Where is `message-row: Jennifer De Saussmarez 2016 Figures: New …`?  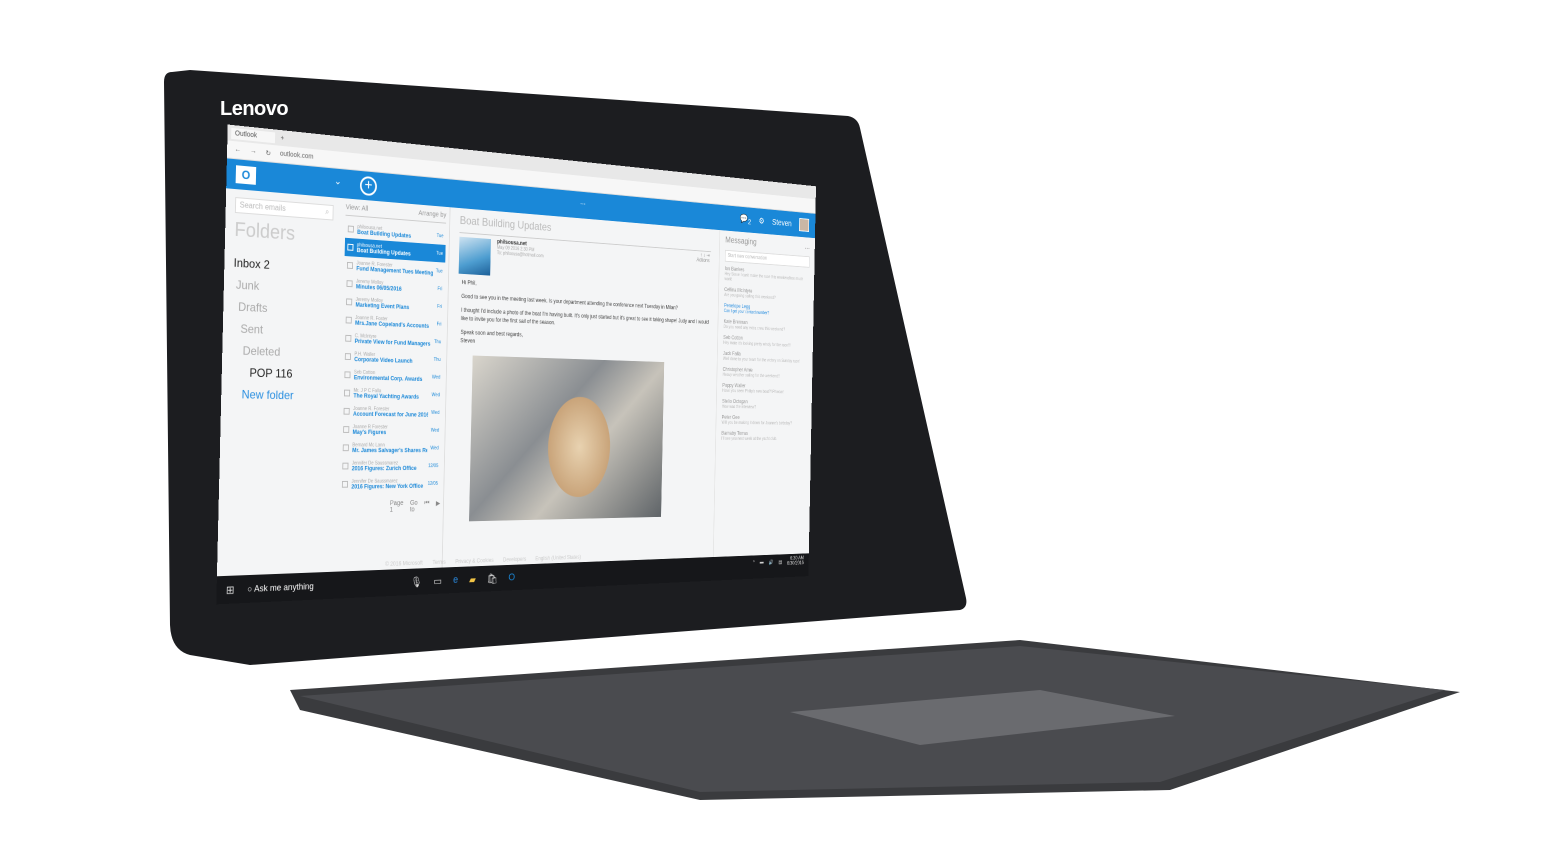 message-row: Jennifer De Saussmarez 2016 Figures: New … is located at coordinates (389, 484).